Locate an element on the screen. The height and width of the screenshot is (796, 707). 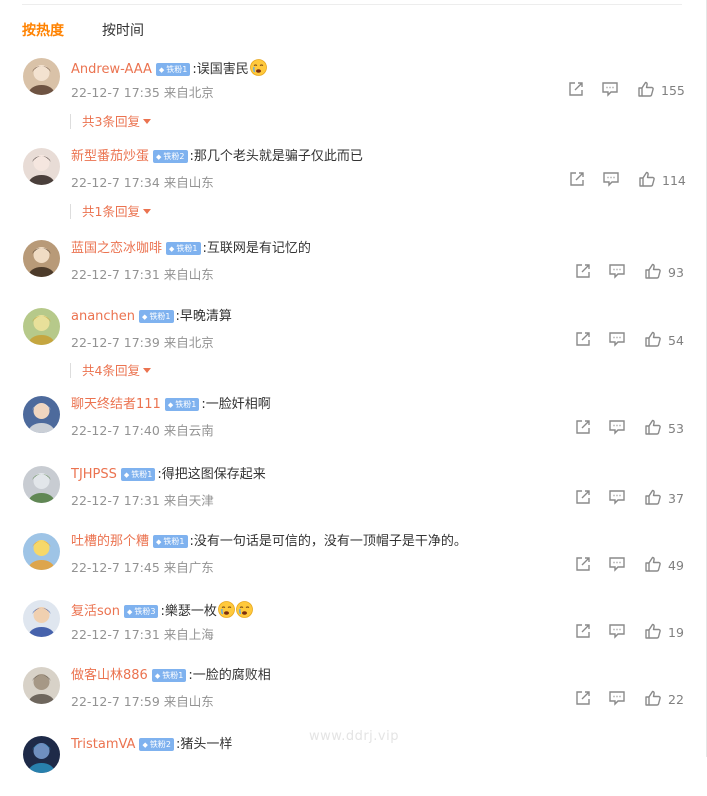
comment-item: 聊天终结者111 ◆ 铁粉1:一脸奸相啊 22-12-7 17:40 来自云南 53 is located at coordinates (353, 426).